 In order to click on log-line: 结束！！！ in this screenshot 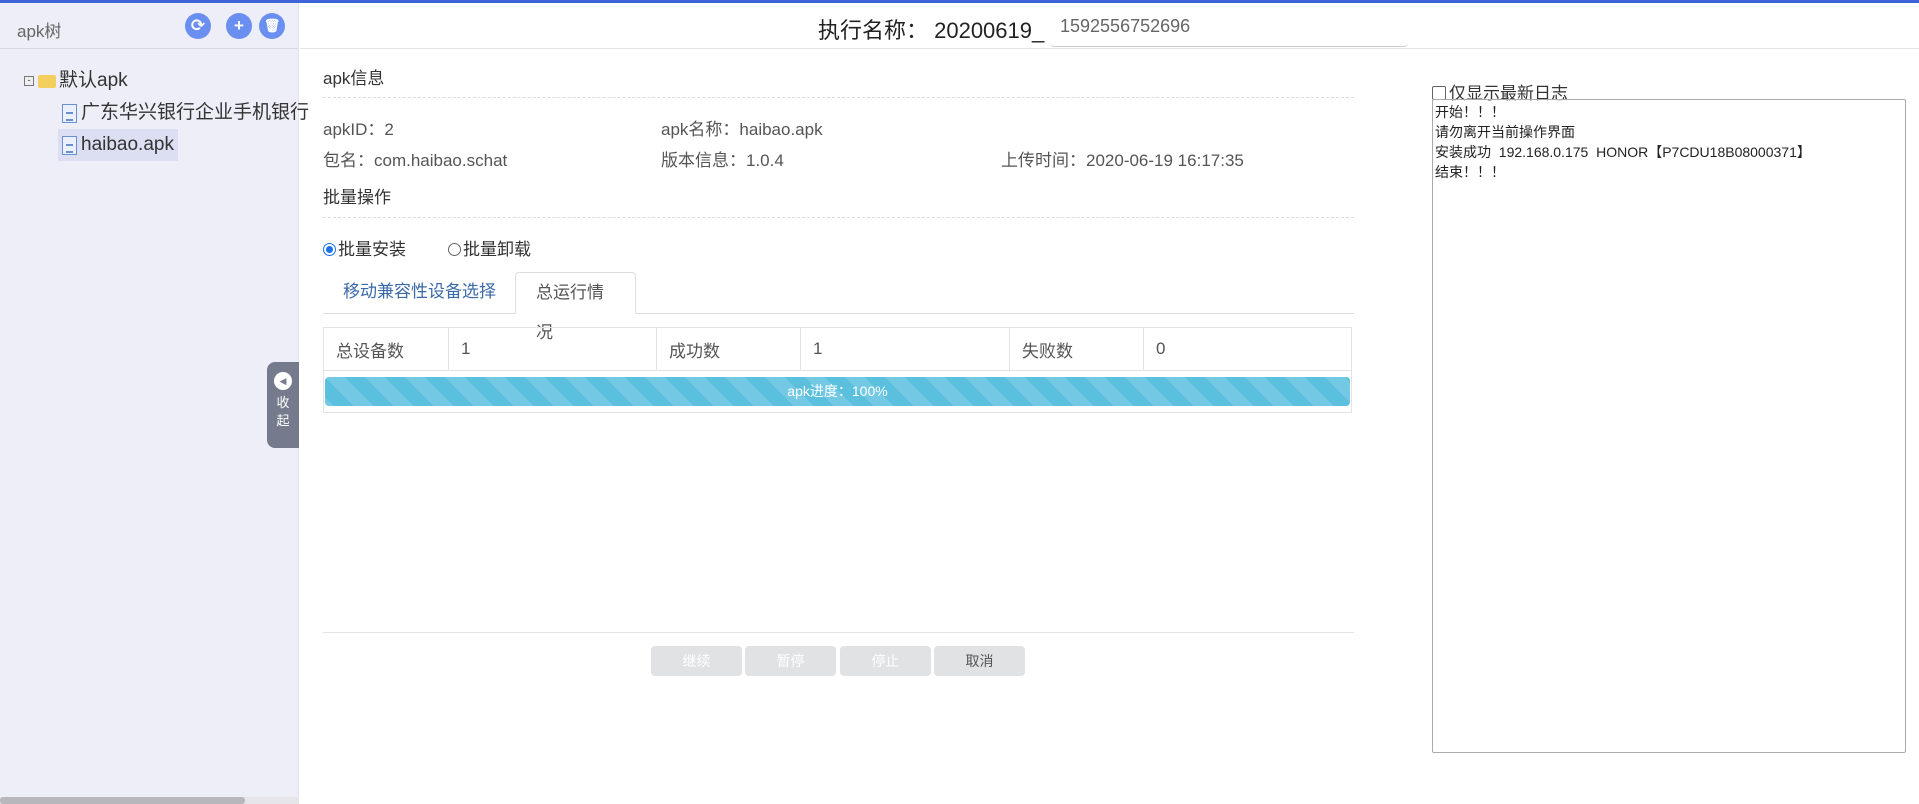, I will do `click(1470, 172)`.